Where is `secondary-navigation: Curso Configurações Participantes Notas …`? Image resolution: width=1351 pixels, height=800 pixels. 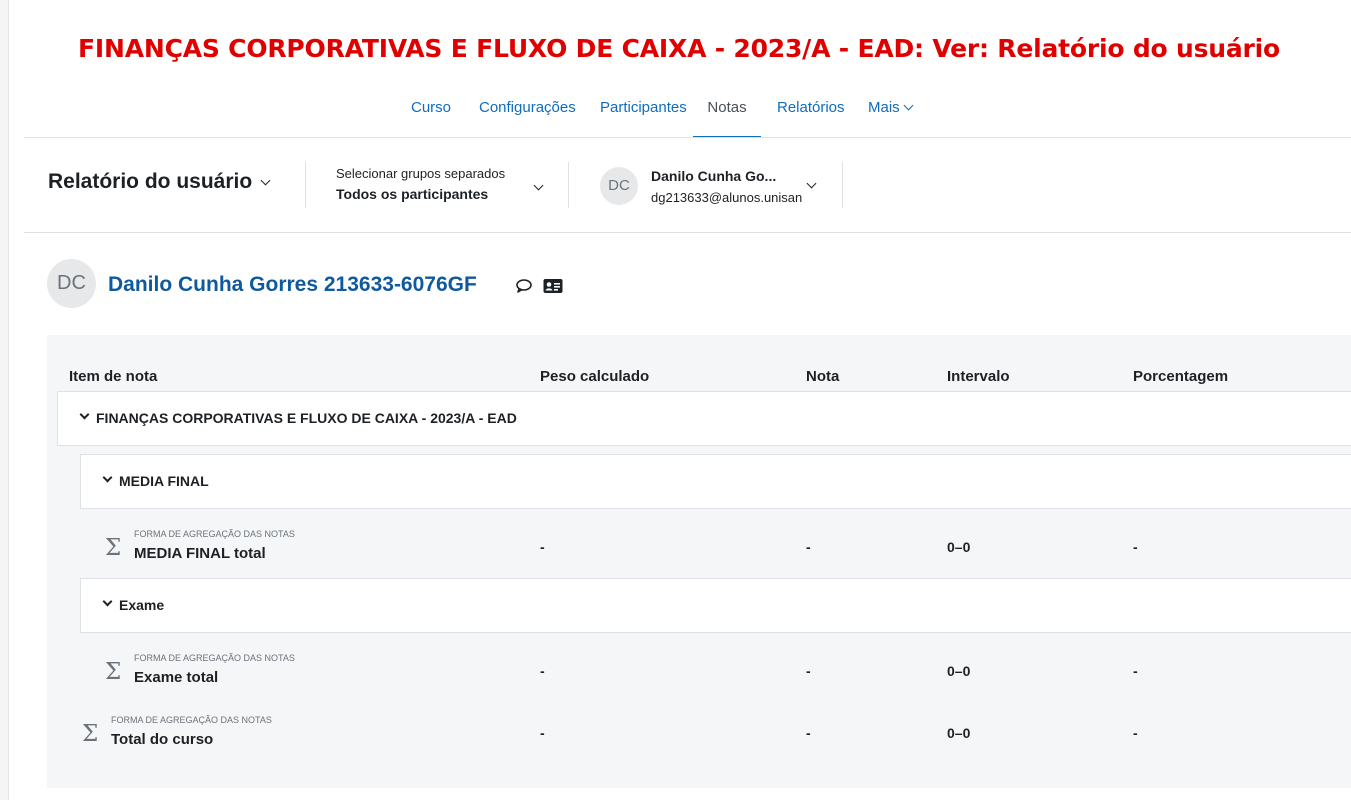 secondary-navigation: Curso Configurações Participantes Notas … is located at coordinates (675, 113).